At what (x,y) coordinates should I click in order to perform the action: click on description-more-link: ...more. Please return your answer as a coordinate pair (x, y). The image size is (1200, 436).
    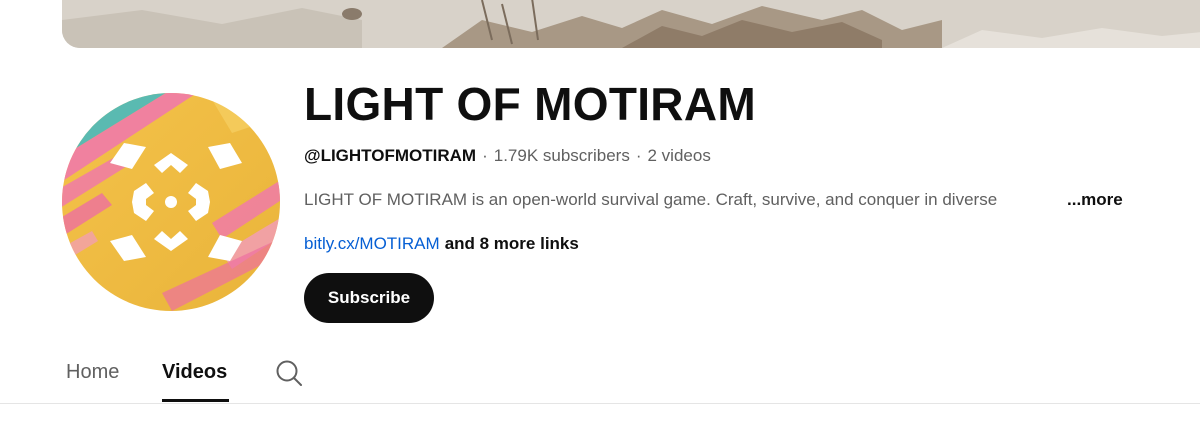
    Looking at the image, I should click on (1095, 200).